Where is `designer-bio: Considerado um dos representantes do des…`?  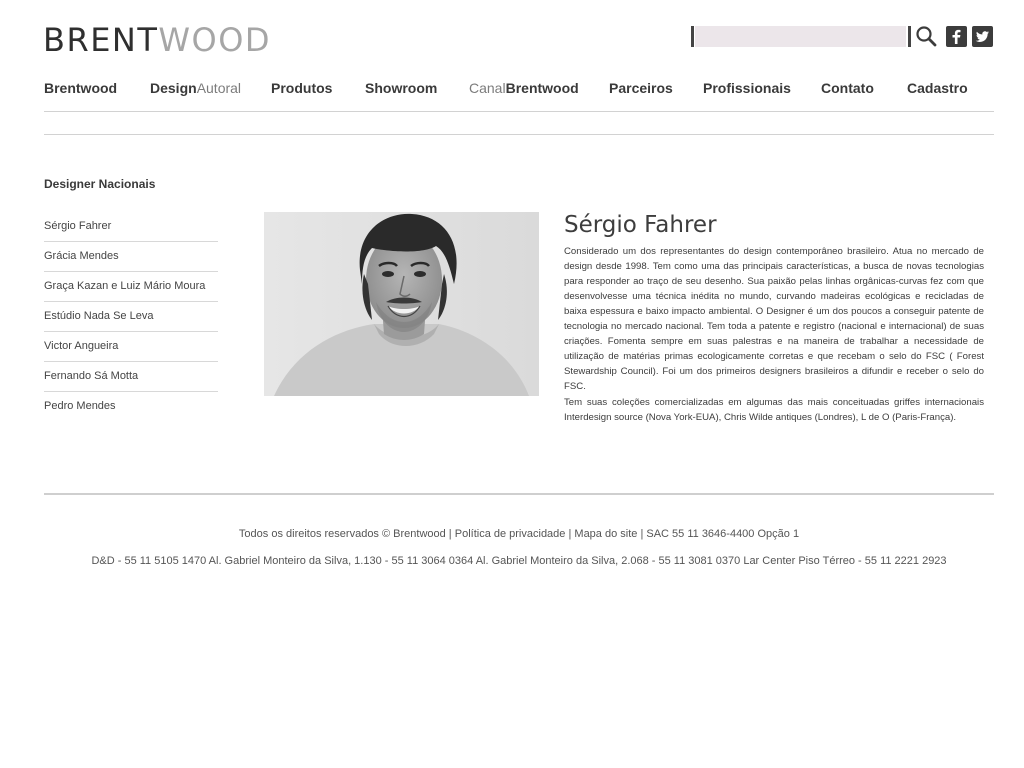 designer-bio: Considerado um dos representantes do des… is located at coordinates (774, 334).